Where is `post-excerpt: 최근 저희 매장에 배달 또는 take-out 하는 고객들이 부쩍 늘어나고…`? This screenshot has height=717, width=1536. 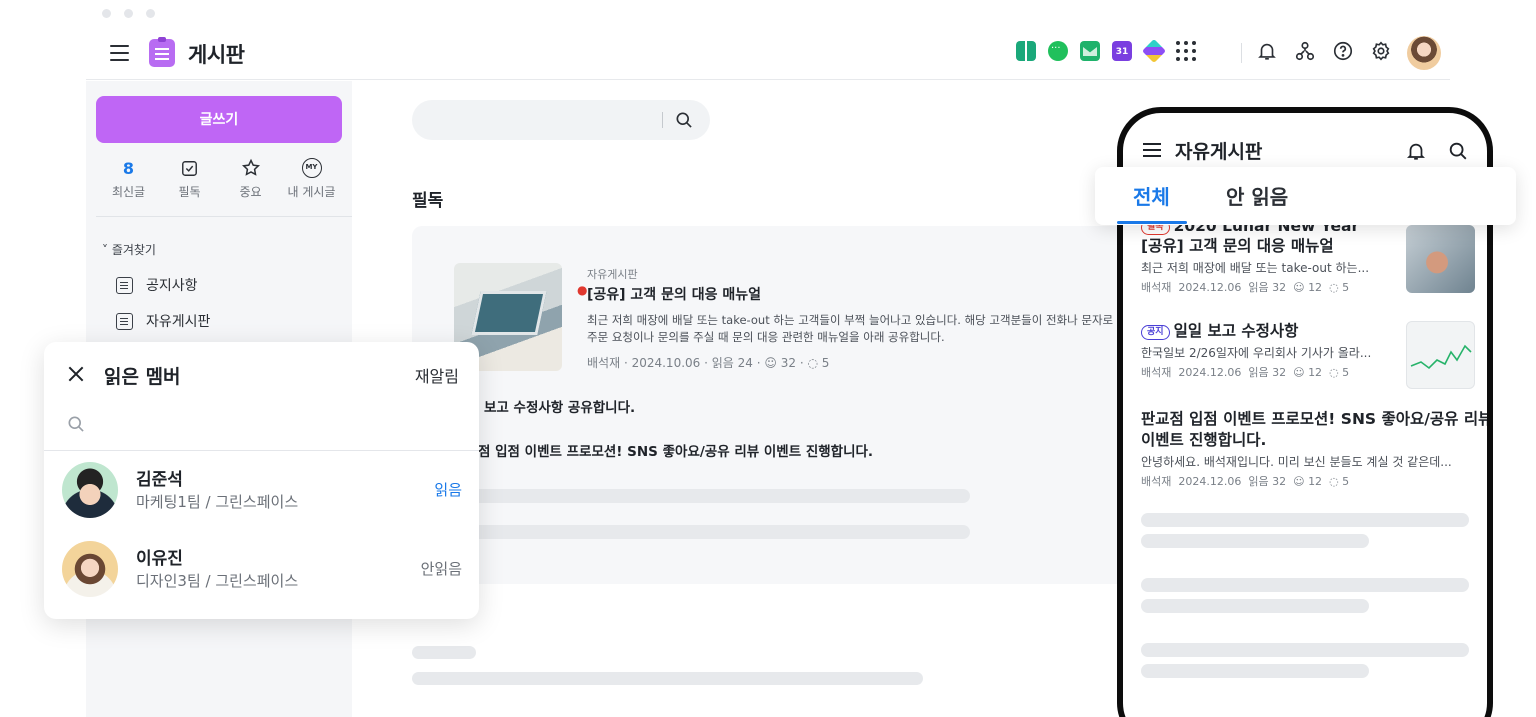 post-excerpt: 최근 저희 매장에 배달 또는 take-out 하는 고객들이 부쩍 늘어나고… is located at coordinates (850, 328).